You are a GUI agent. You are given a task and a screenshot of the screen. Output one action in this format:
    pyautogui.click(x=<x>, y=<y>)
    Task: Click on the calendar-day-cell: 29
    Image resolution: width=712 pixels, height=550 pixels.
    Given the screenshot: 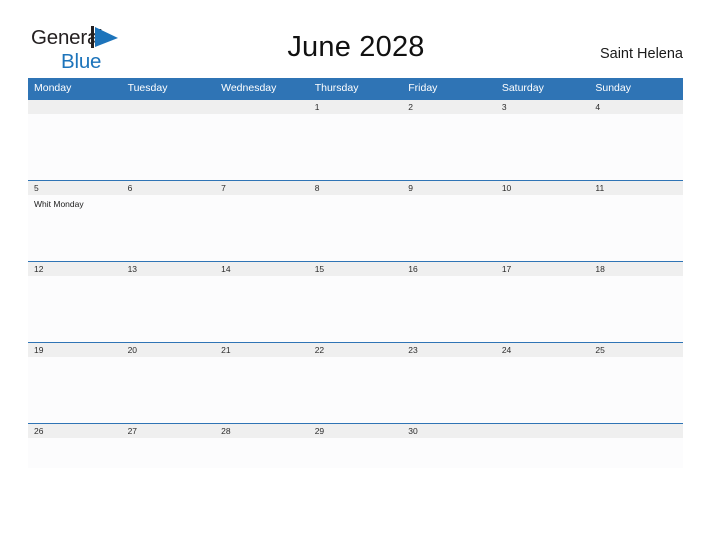 What is the action you would take?
    pyautogui.click(x=355, y=445)
    